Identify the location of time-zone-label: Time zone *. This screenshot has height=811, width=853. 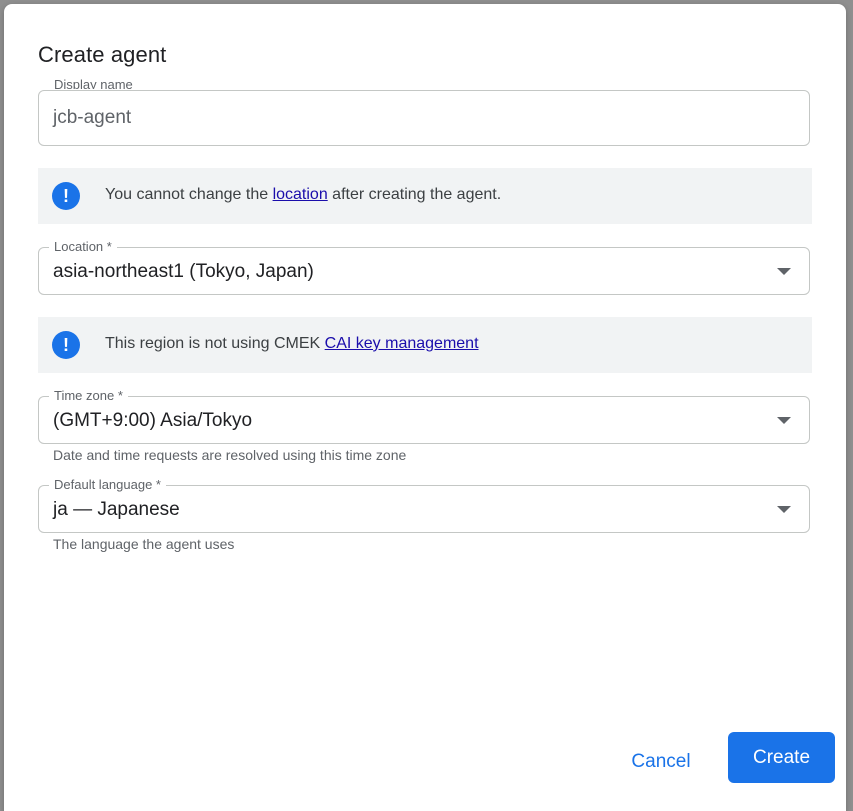
(88, 396).